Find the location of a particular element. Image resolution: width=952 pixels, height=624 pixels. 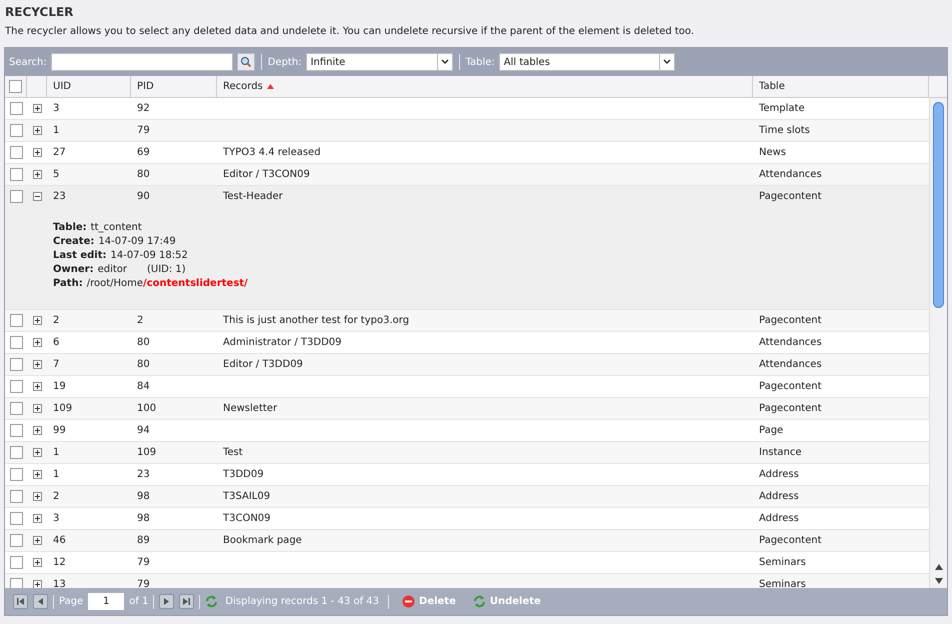

table-row: 7 80 Editor / T3DD09 Attendances is located at coordinates (467, 365).